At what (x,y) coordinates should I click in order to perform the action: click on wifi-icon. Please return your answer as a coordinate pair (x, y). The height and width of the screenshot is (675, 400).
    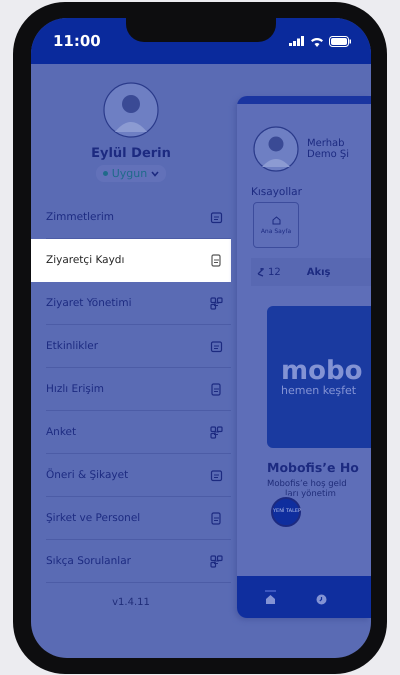
    Looking at the image, I should click on (317, 41).